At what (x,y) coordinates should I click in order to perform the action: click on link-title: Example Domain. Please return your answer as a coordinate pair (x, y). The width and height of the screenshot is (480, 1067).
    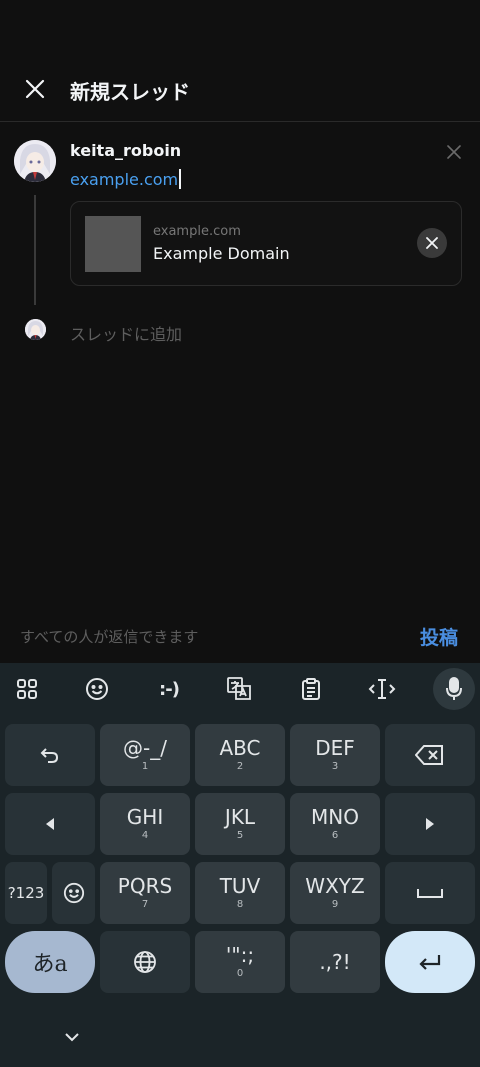
    Looking at the image, I should click on (221, 253).